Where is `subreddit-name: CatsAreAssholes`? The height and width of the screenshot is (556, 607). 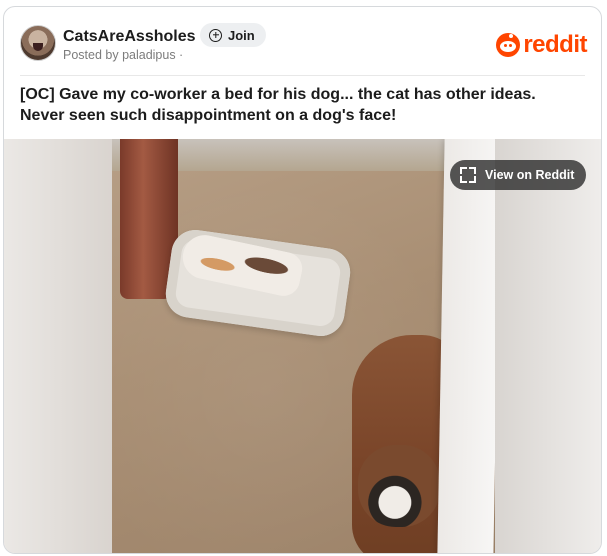
subreddit-name: CatsAreAssholes is located at coordinates (129, 37).